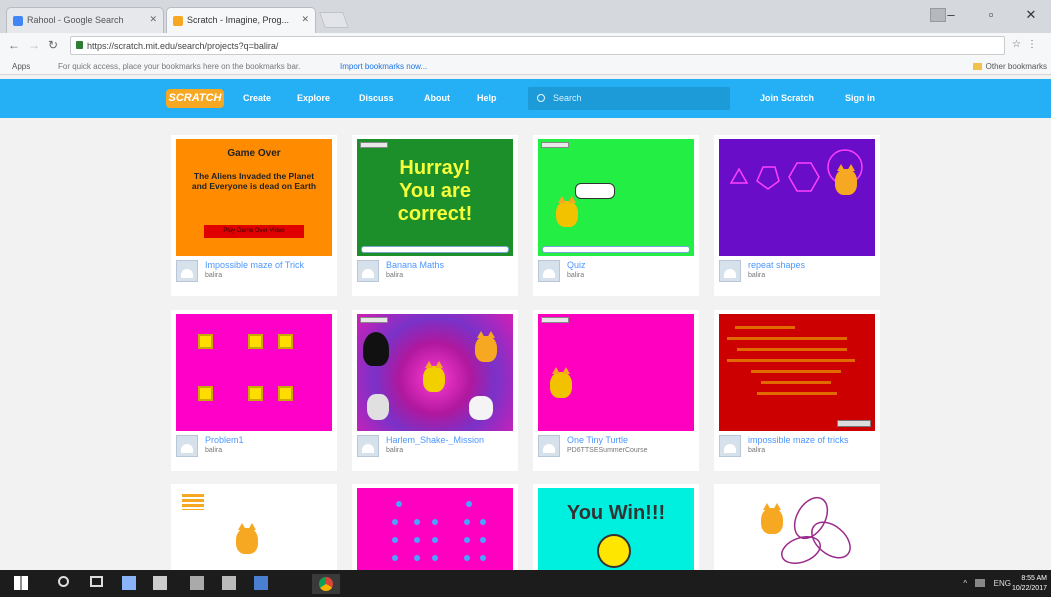 The height and width of the screenshot is (597, 1051). Describe the element at coordinates (193, 502) in the screenshot. I see `score-tags` at that location.